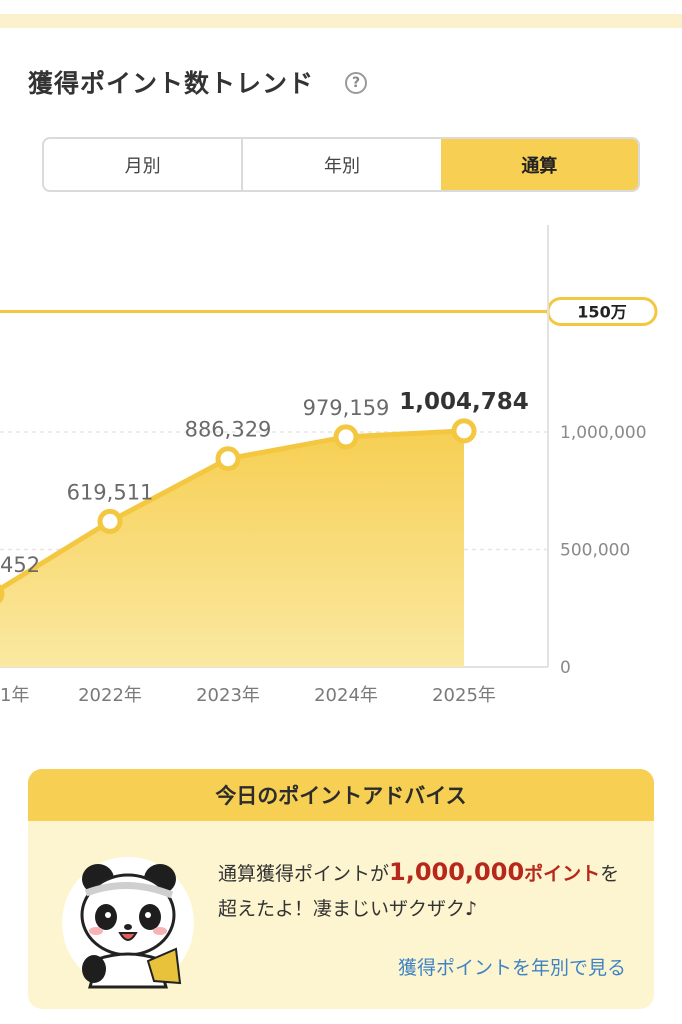 Image resolution: width=682 pixels, height=1024 pixels. What do you see at coordinates (341, 21) in the screenshot?
I see `top-banner-strip` at bounding box center [341, 21].